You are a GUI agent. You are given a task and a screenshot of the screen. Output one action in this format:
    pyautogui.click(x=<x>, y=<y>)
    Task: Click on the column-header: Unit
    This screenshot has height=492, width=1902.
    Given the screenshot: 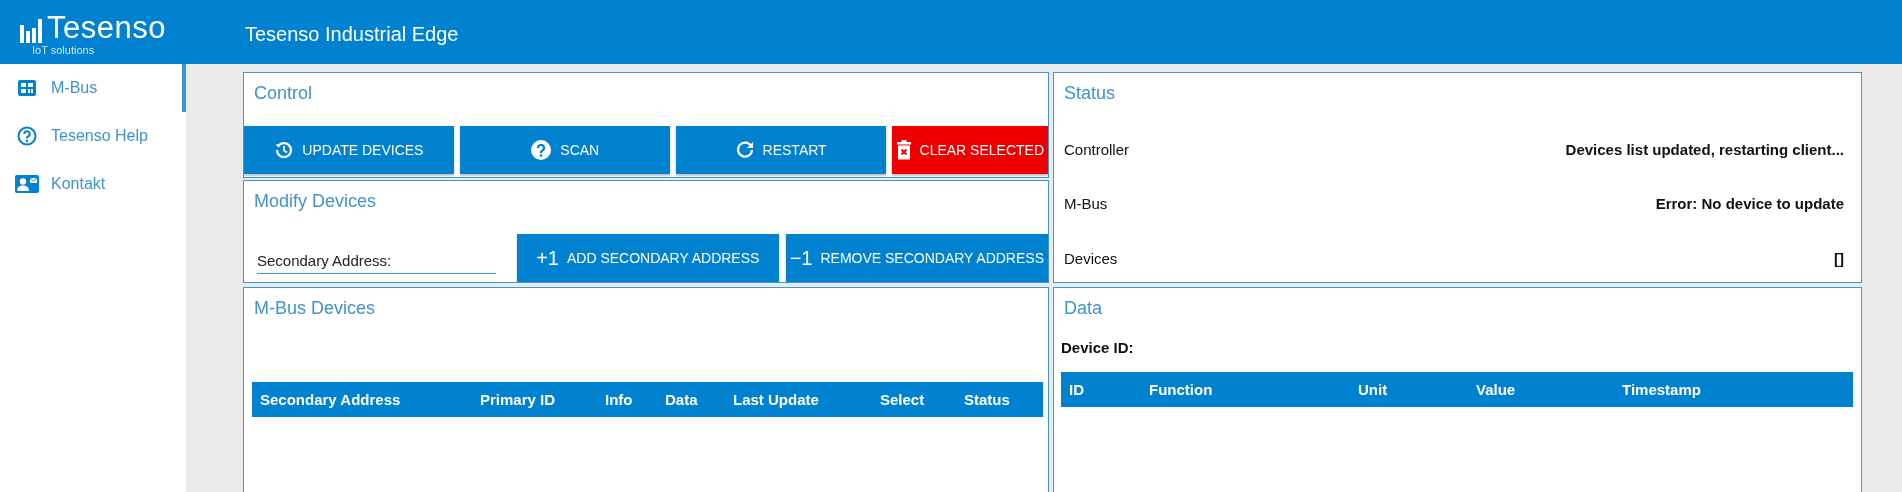 What is the action you would take?
    pyautogui.click(x=1373, y=389)
    